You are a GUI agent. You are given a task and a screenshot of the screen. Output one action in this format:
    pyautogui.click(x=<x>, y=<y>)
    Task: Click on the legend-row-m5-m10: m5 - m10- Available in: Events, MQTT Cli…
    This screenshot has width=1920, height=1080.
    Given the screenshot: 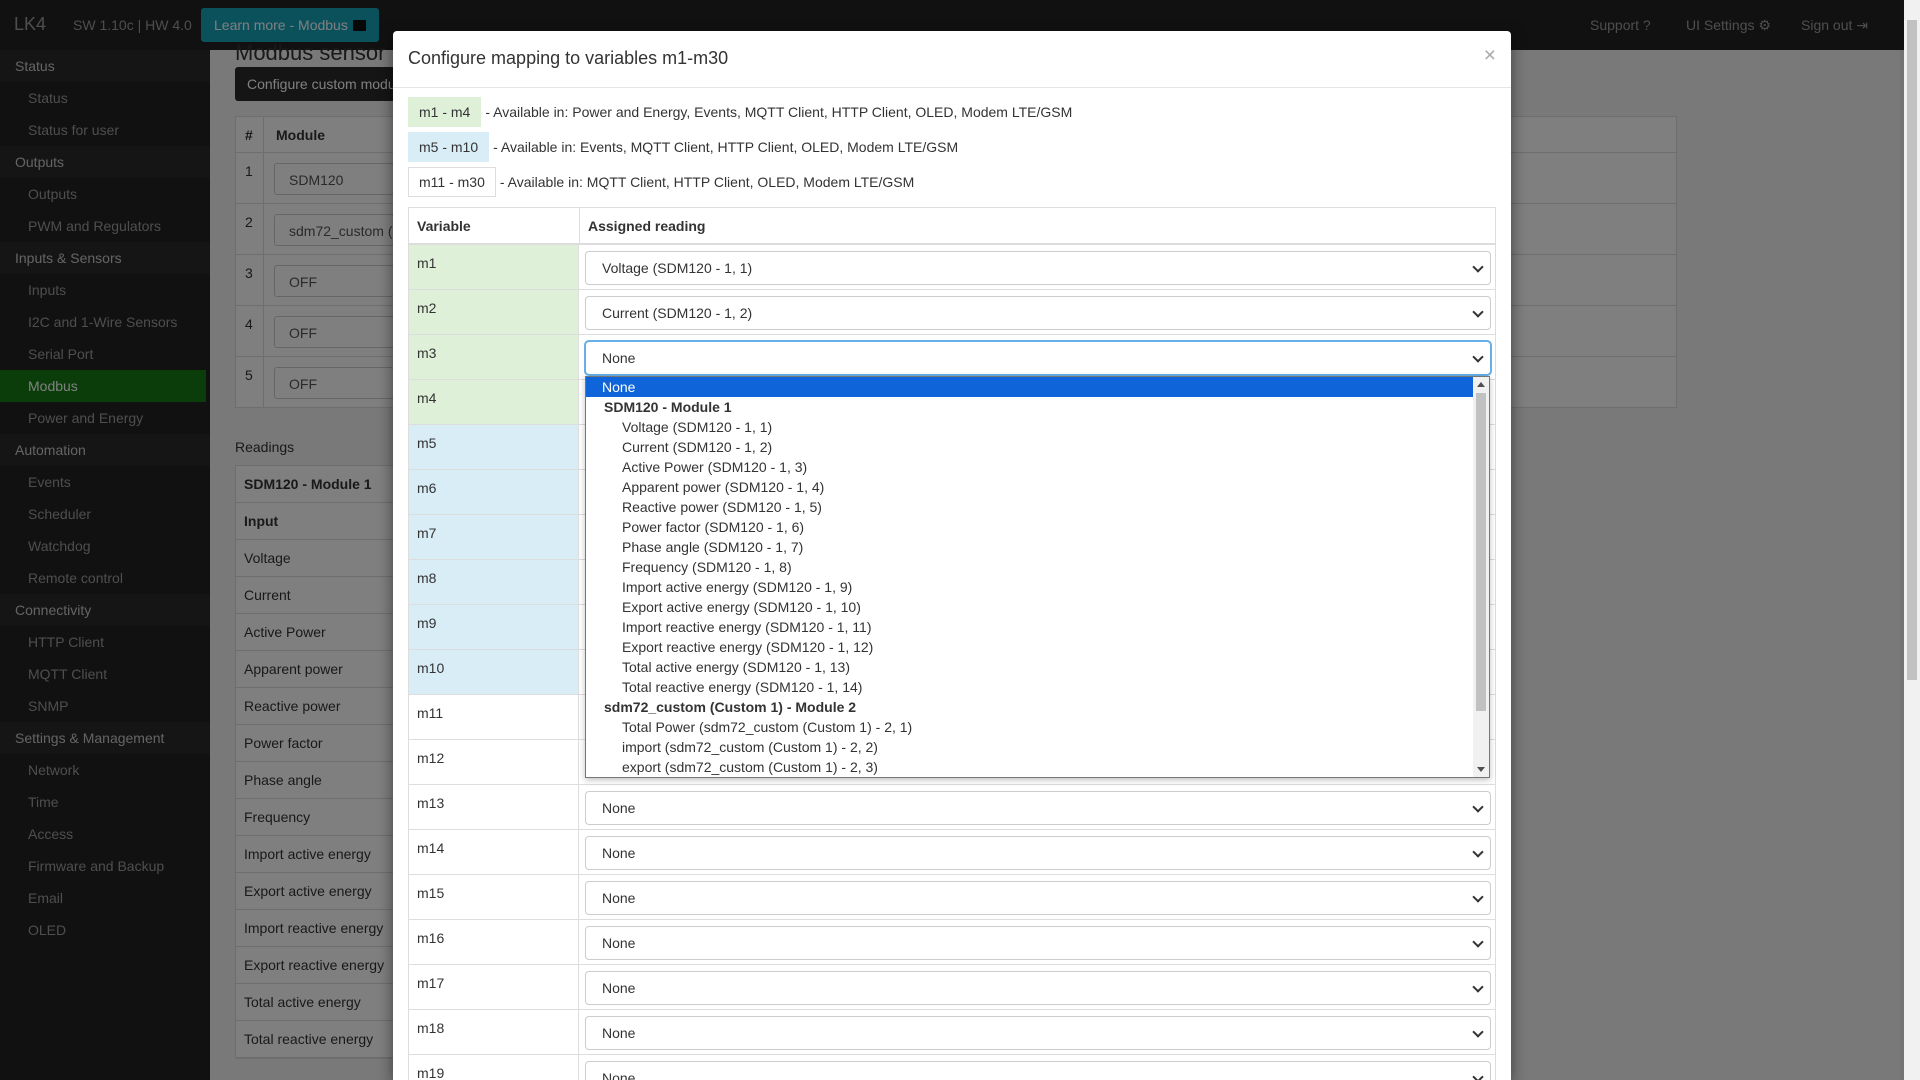 What is the action you would take?
    pyautogui.click(x=683, y=147)
    